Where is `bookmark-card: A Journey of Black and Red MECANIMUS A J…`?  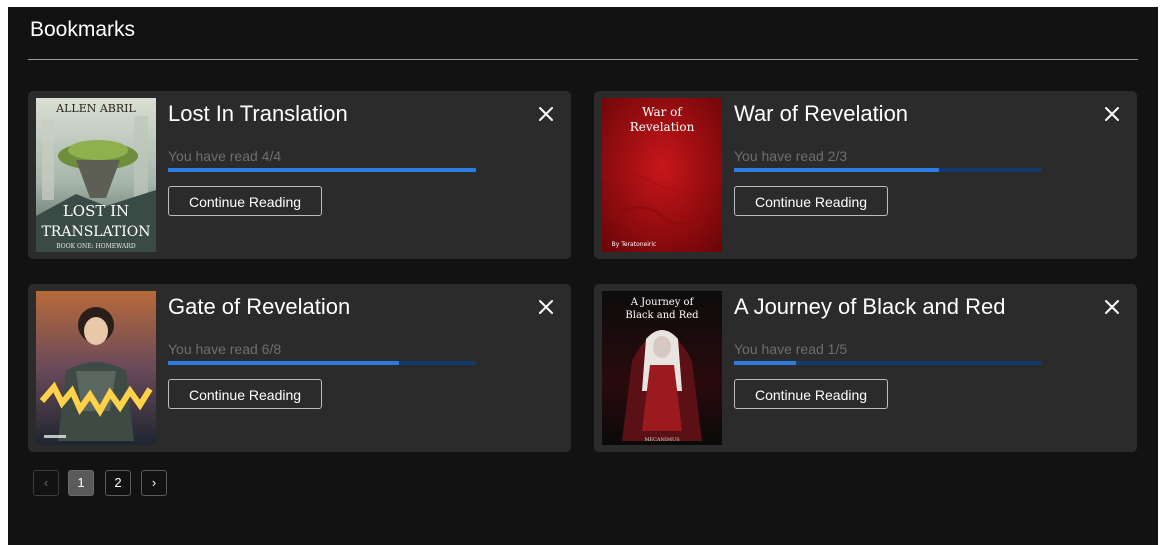
bookmark-card: A Journey of Black and Red MECANIMUS A J… is located at coordinates (865, 368).